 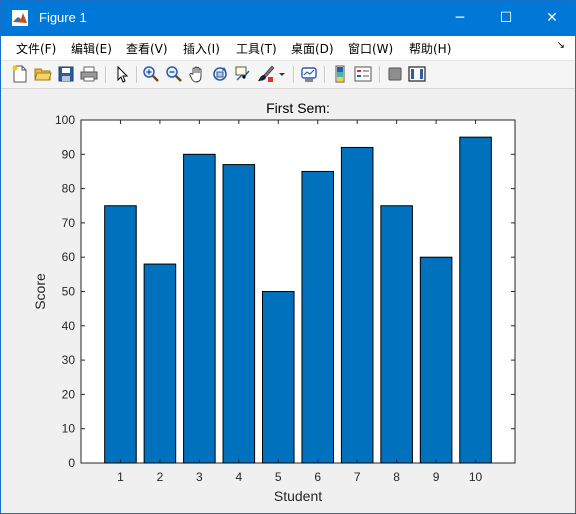 What do you see at coordinates (357, 477) in the screenshot?
I see `x-tick-label: 7` at bounding box center [357, 477].